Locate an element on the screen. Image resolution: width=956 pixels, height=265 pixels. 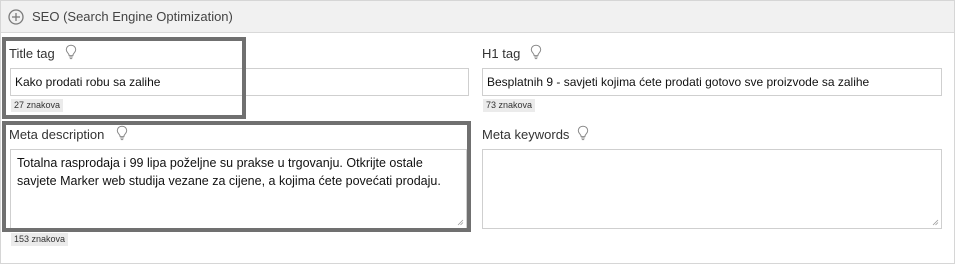
seo-section-header: SEO (Search Engine Optimization) is located at coordinates (477, 17).